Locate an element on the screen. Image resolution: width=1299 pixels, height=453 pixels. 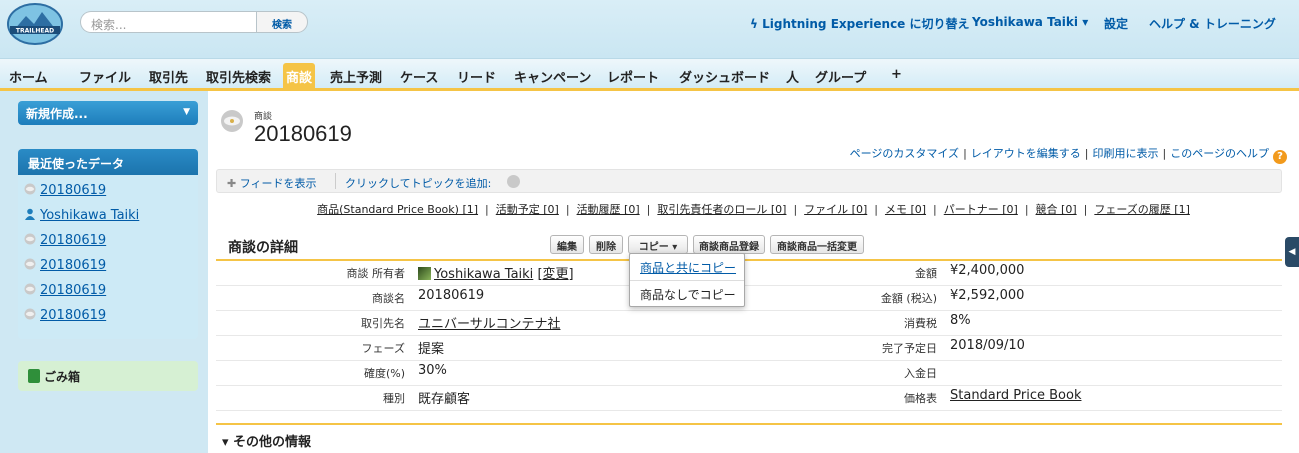
related-link-partners: パートナー [0] is located at coordinates (981, 209).